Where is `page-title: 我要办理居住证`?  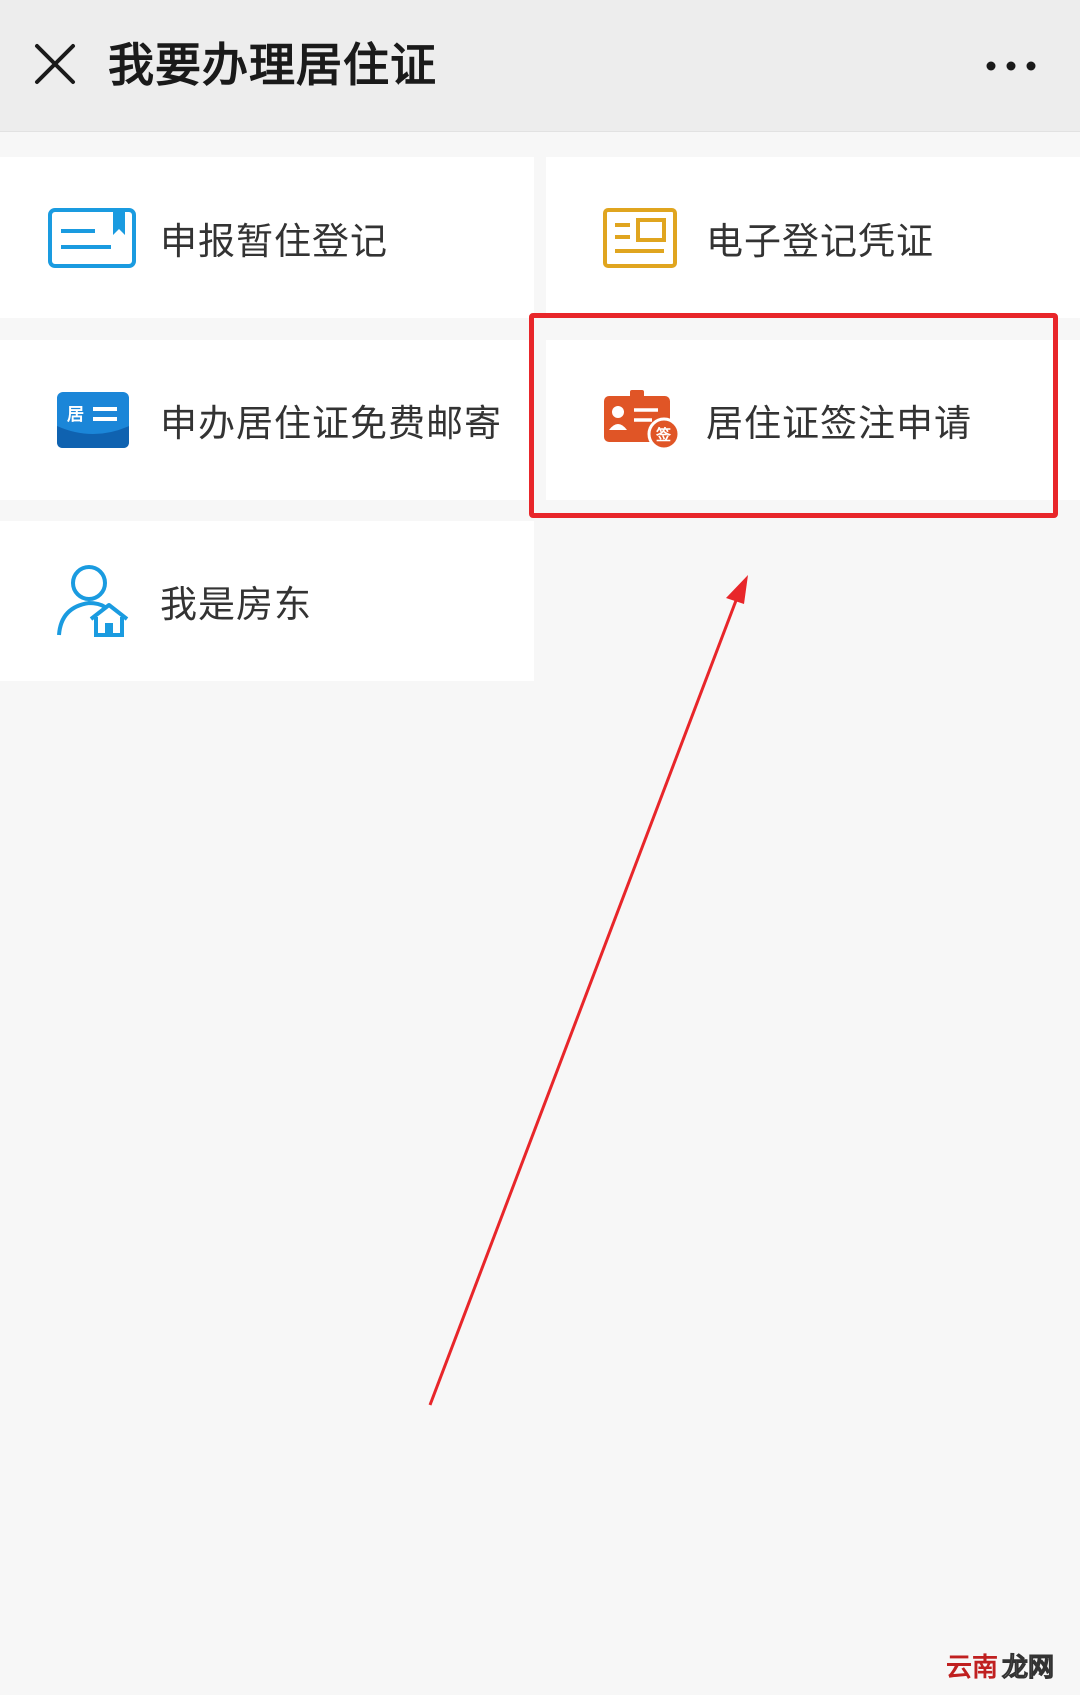
page-title: 我要办理居住证 is located at coordinates (272, 65).